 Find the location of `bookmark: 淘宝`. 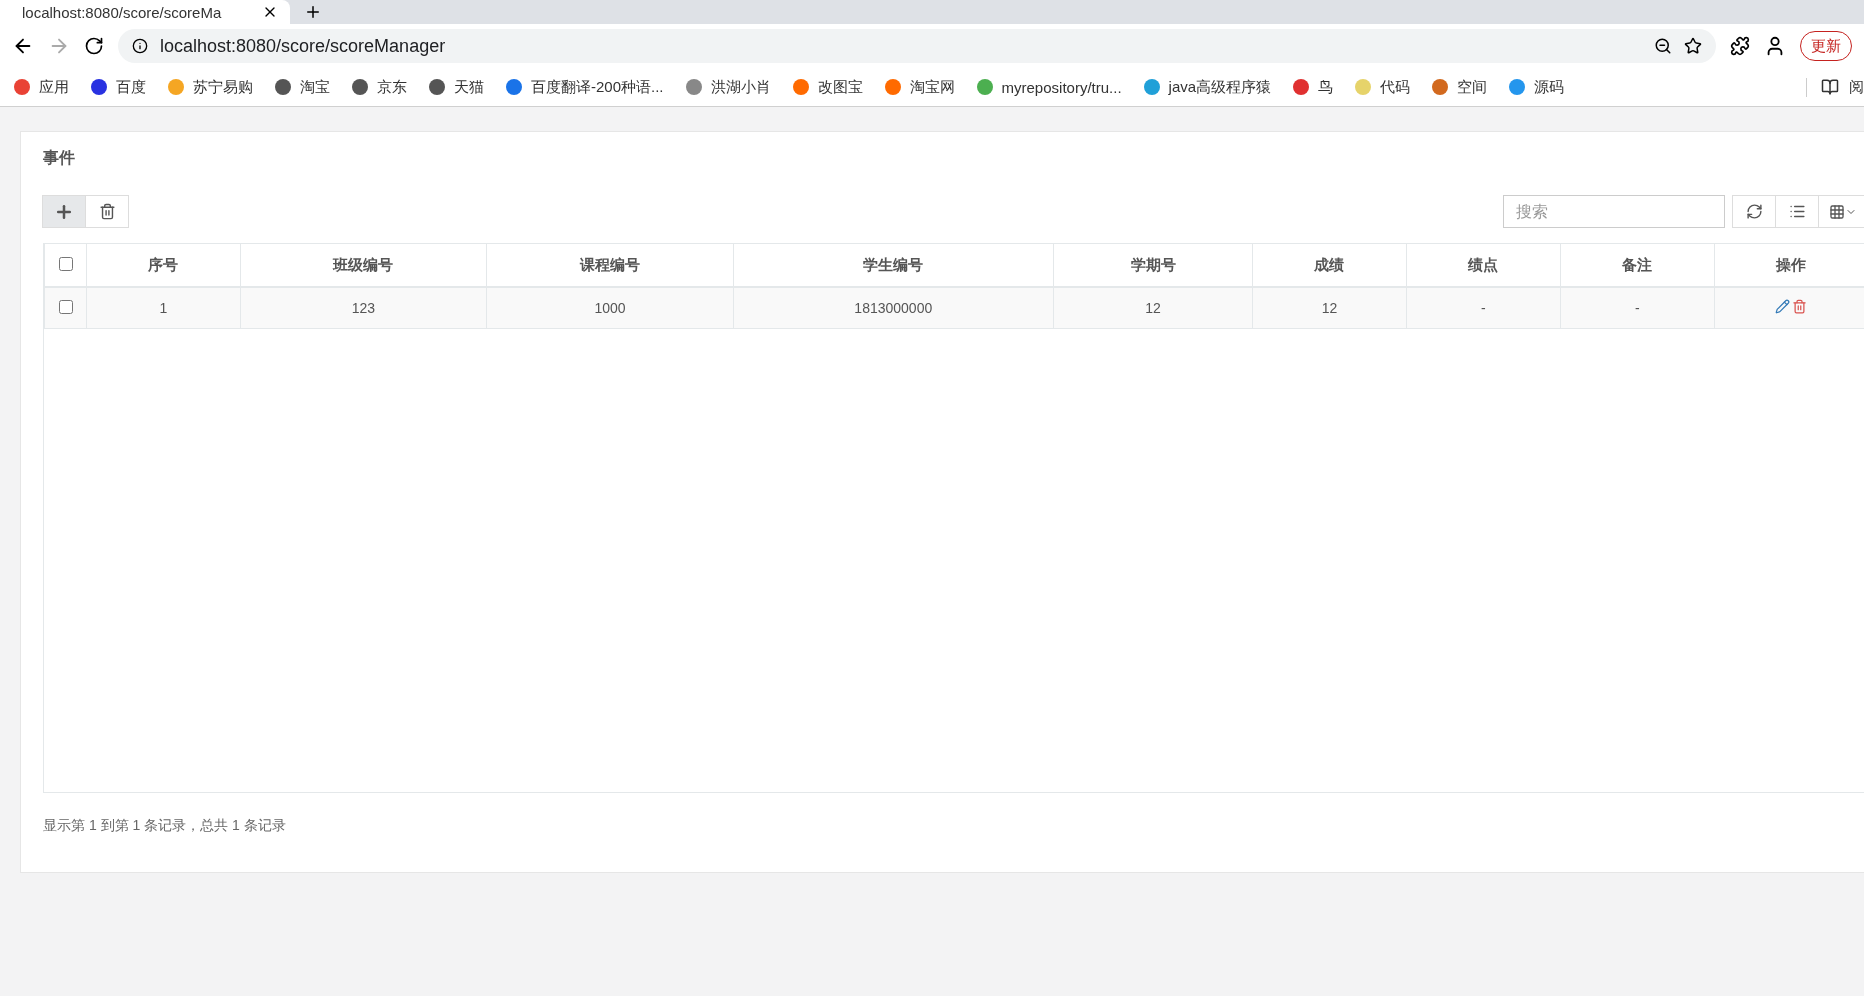

bookmark: 淘宝 is located at coordinates (302, 87).